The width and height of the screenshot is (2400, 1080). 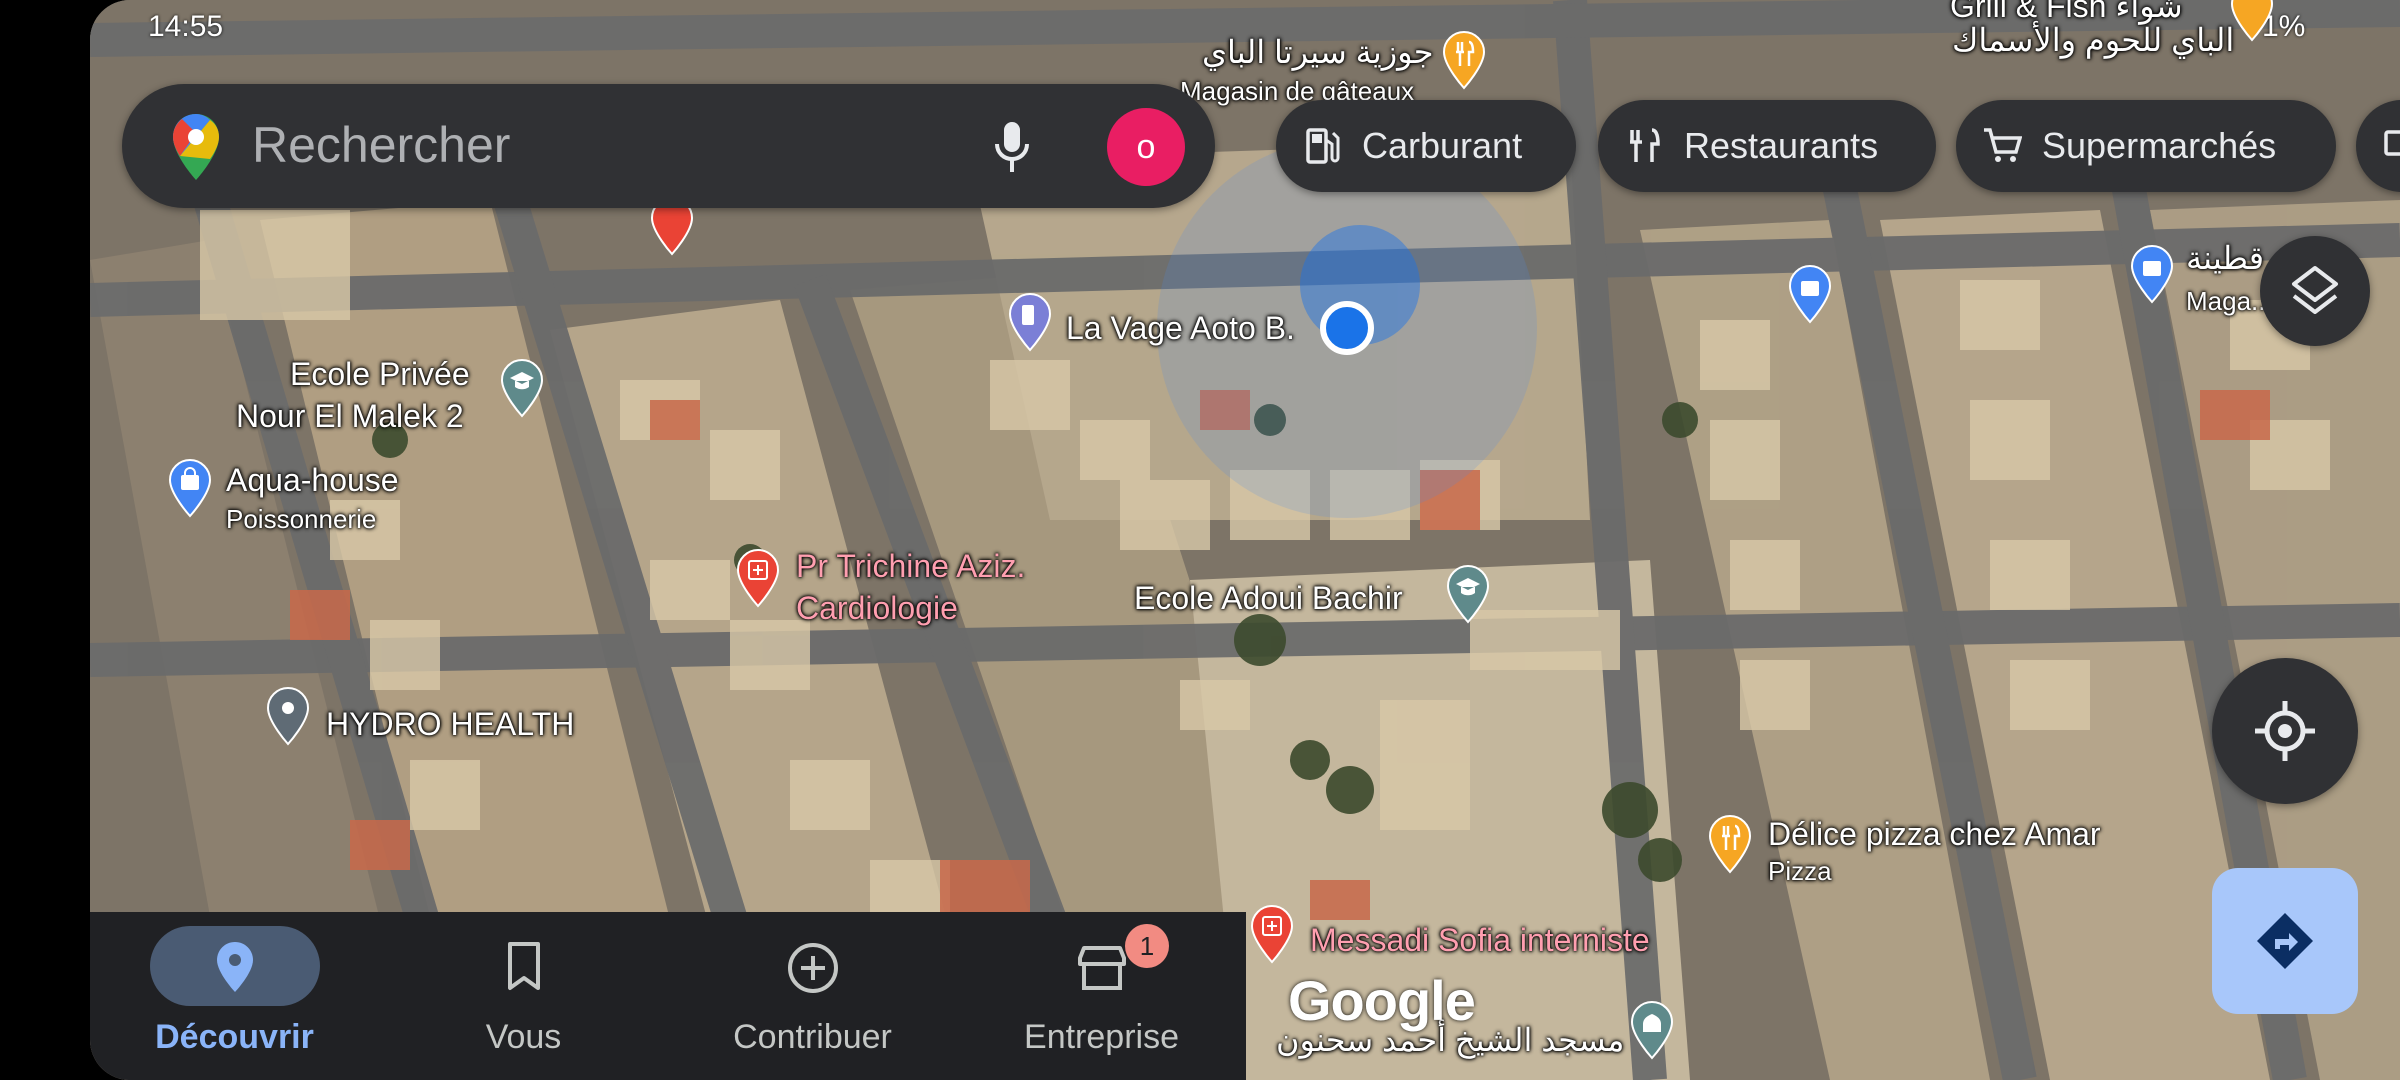 What do you see at coordinates (1317, 52) in the screenshot?
I see `poi-top-restaurant-name: جوزية سيرتا الباي` at bounding box center [1317, 52].